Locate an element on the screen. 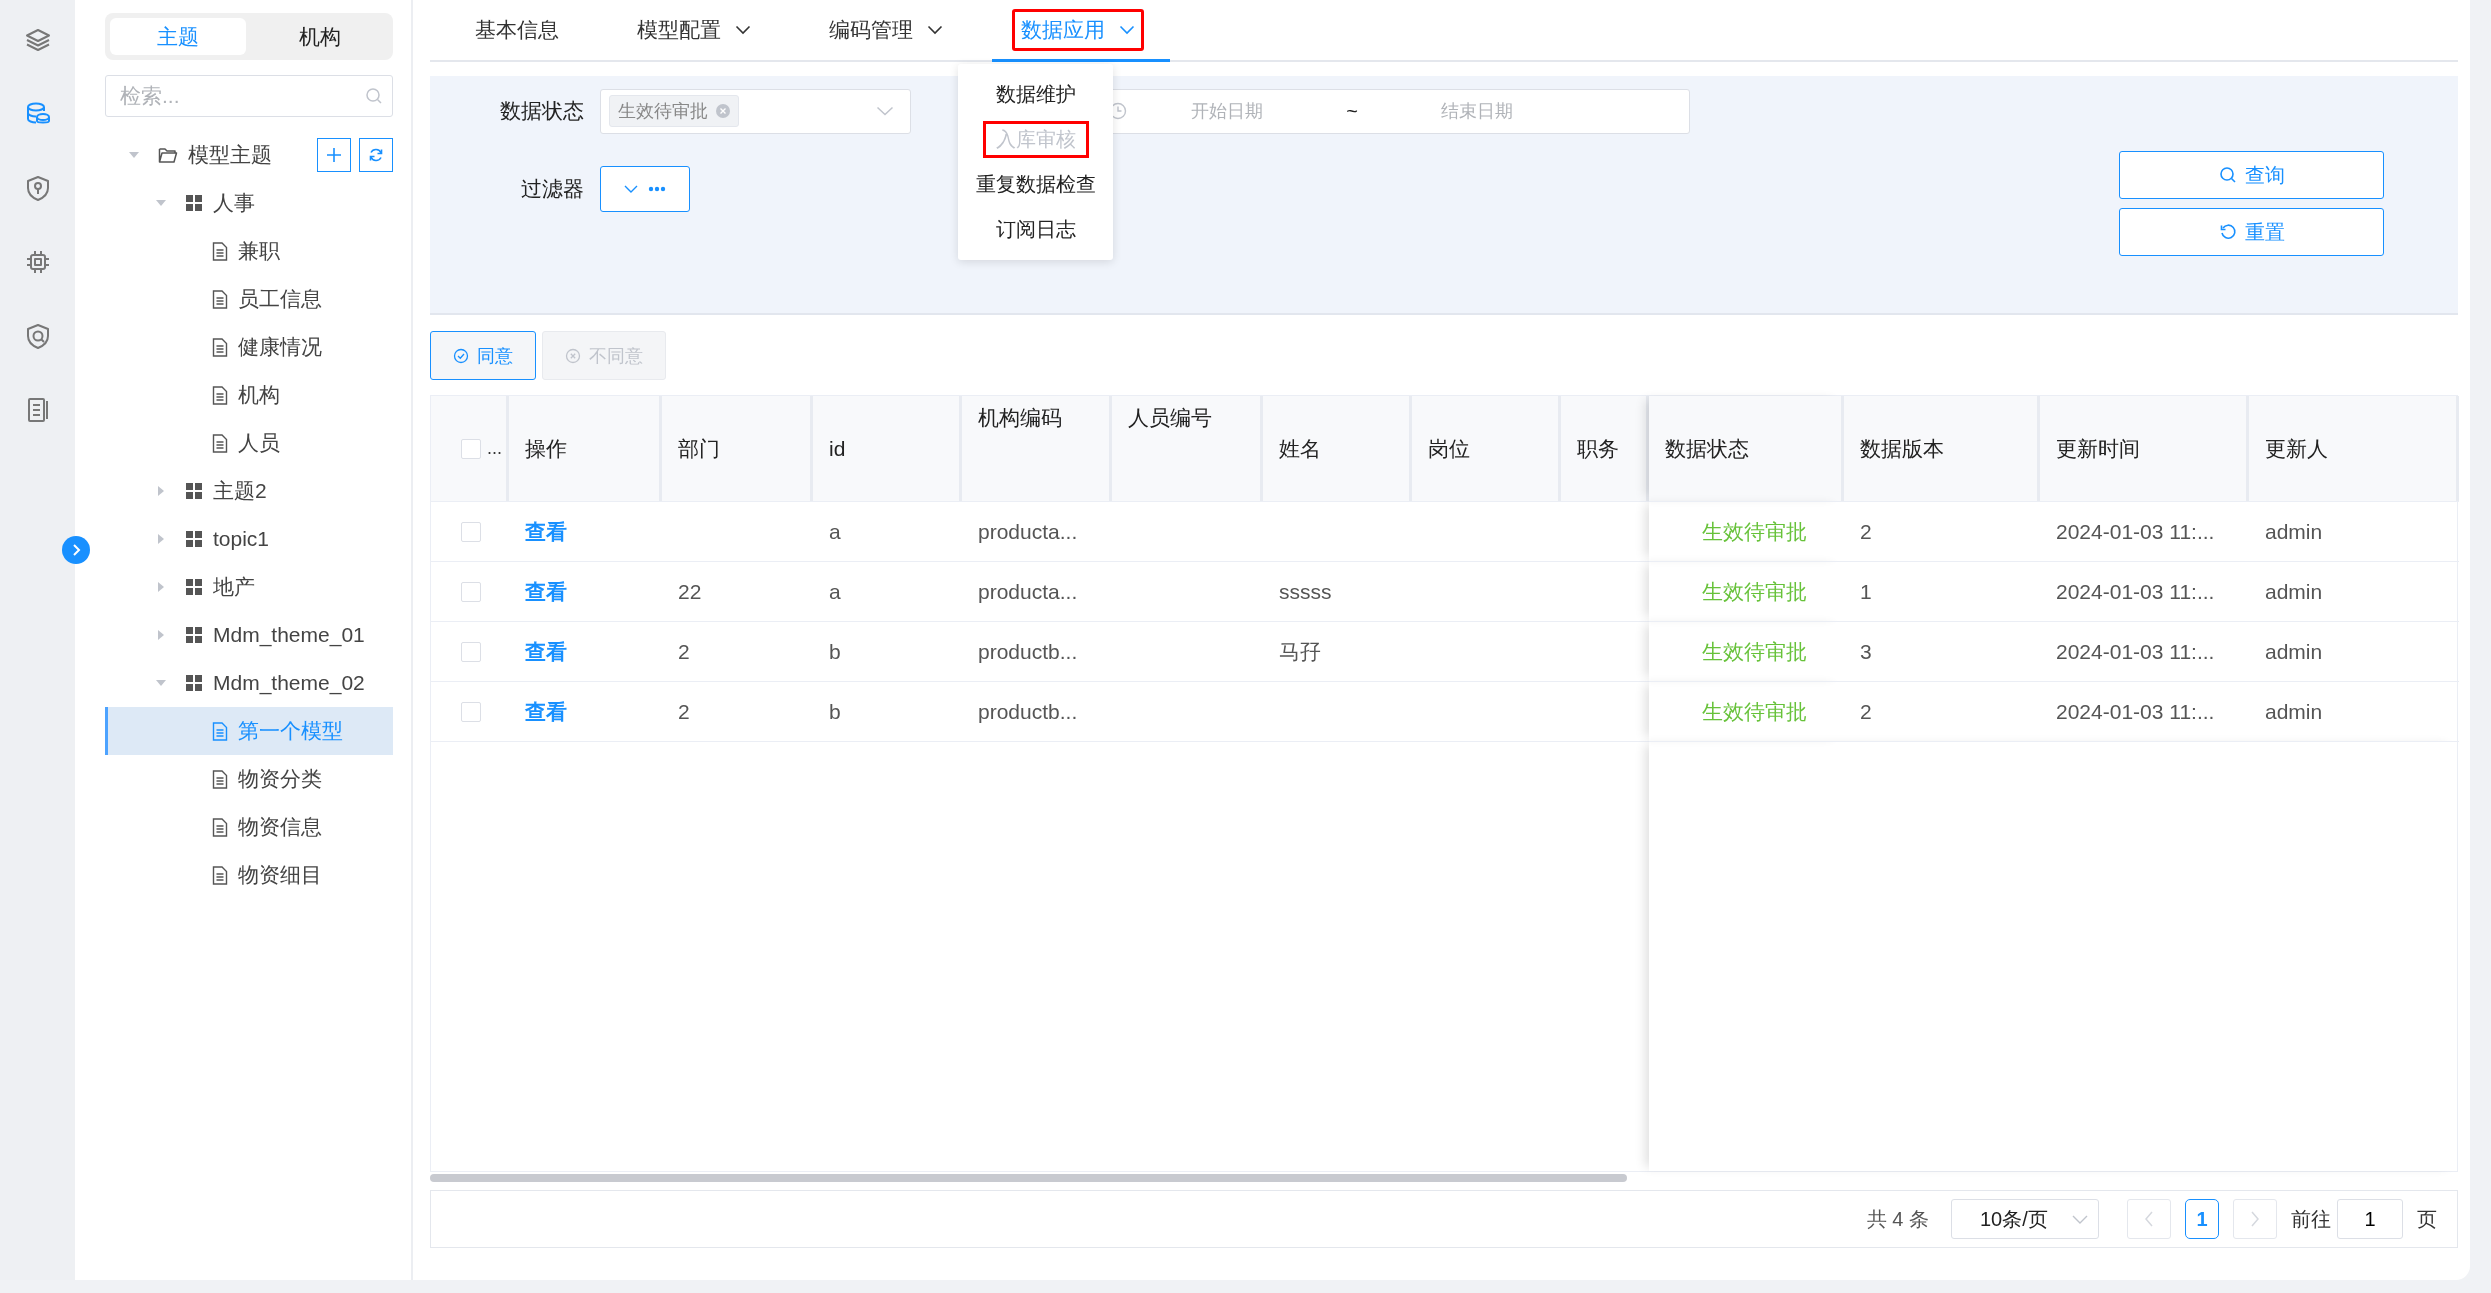  column-header: 职务 is located at coordinates (1605, 448).